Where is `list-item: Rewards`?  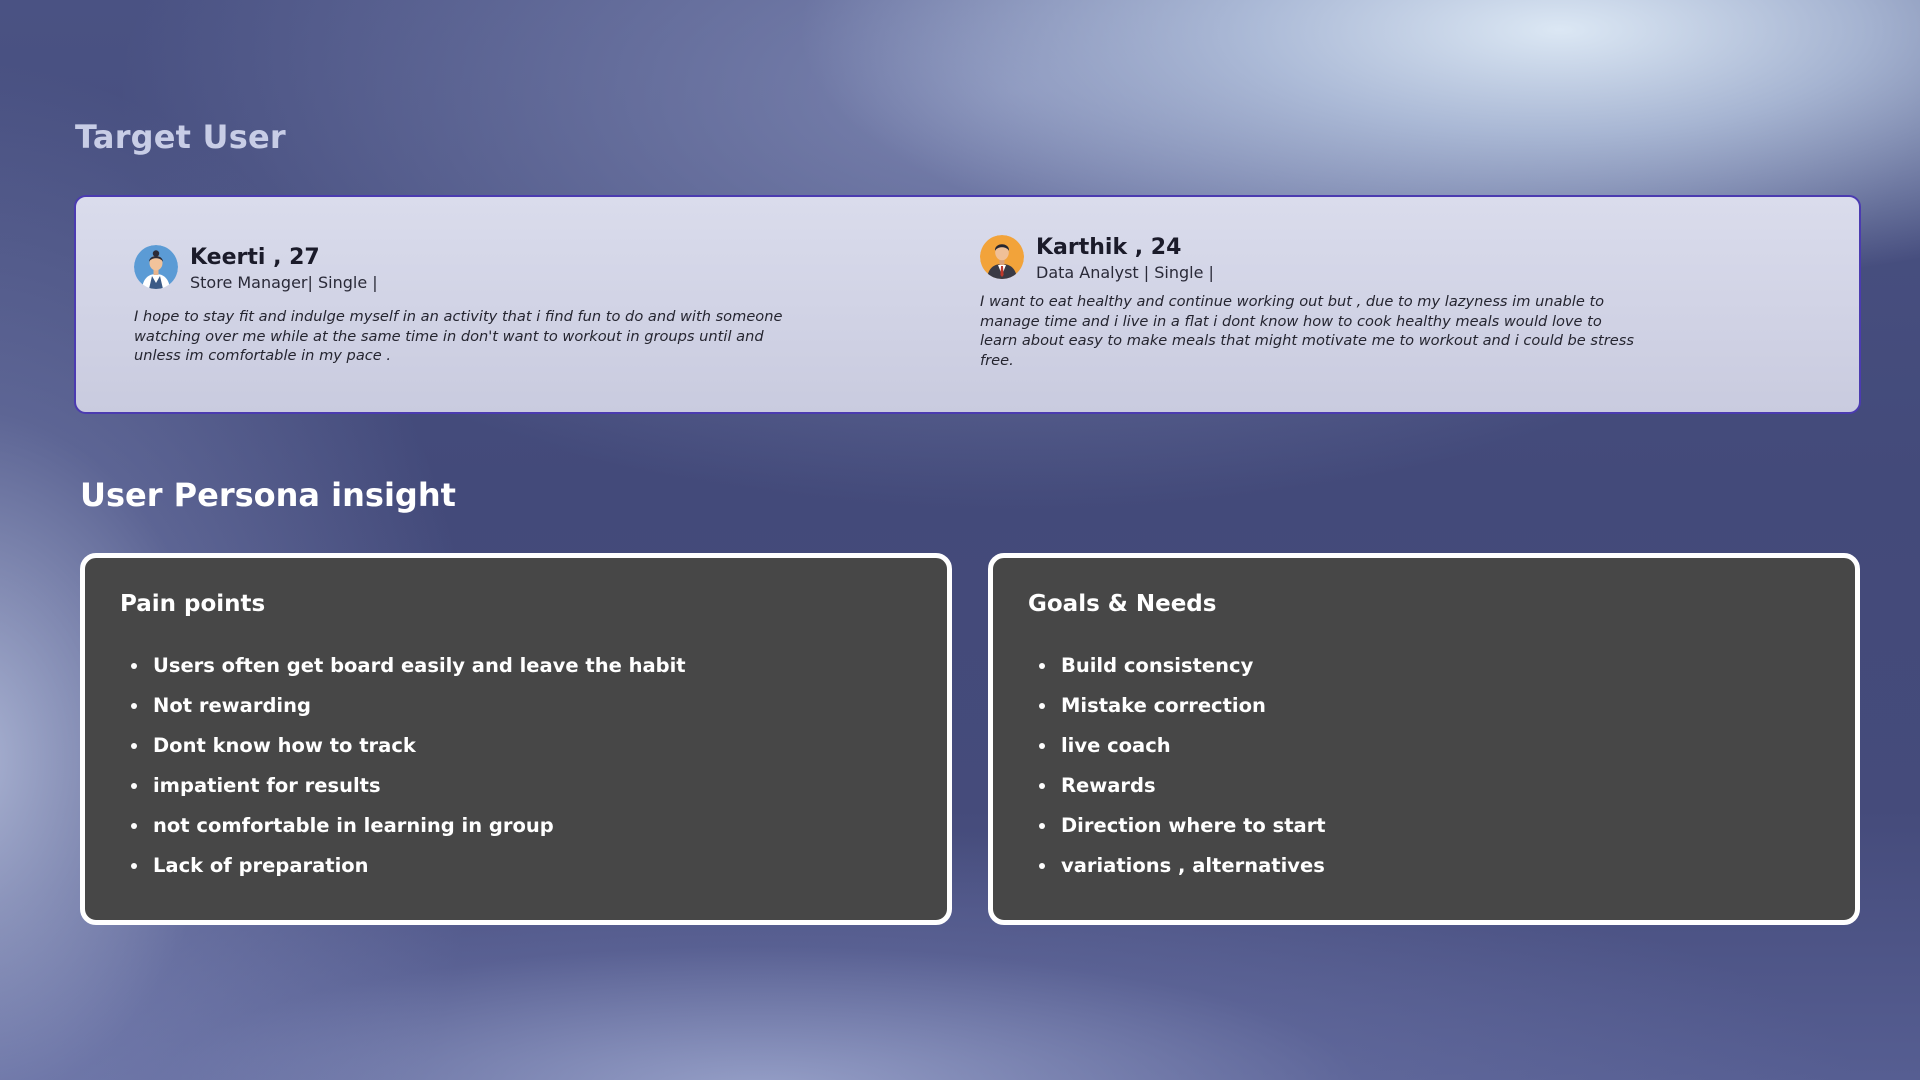
list-item: Rewards is located at coordinates (1182, 793).